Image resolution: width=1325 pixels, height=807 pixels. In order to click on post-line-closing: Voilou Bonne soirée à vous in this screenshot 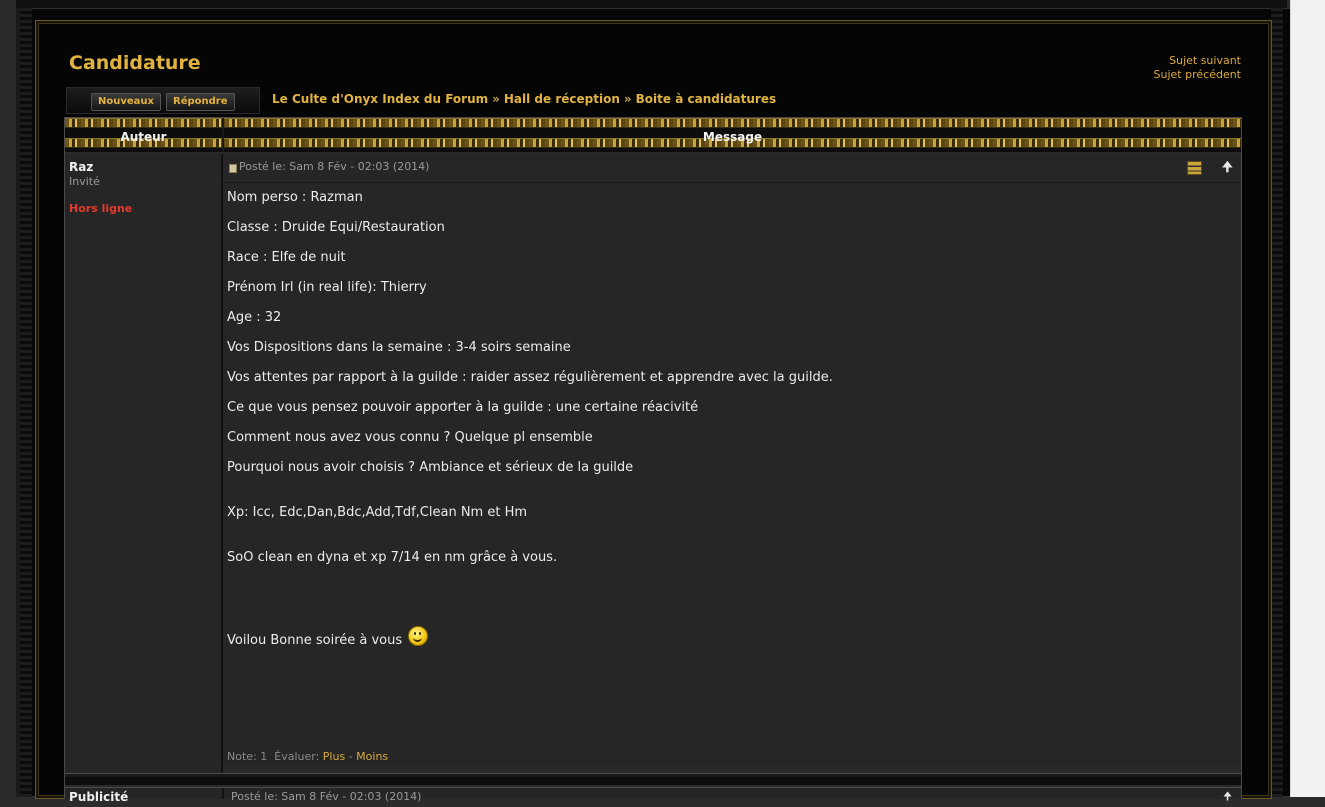, I will do `click(328, 637)`.